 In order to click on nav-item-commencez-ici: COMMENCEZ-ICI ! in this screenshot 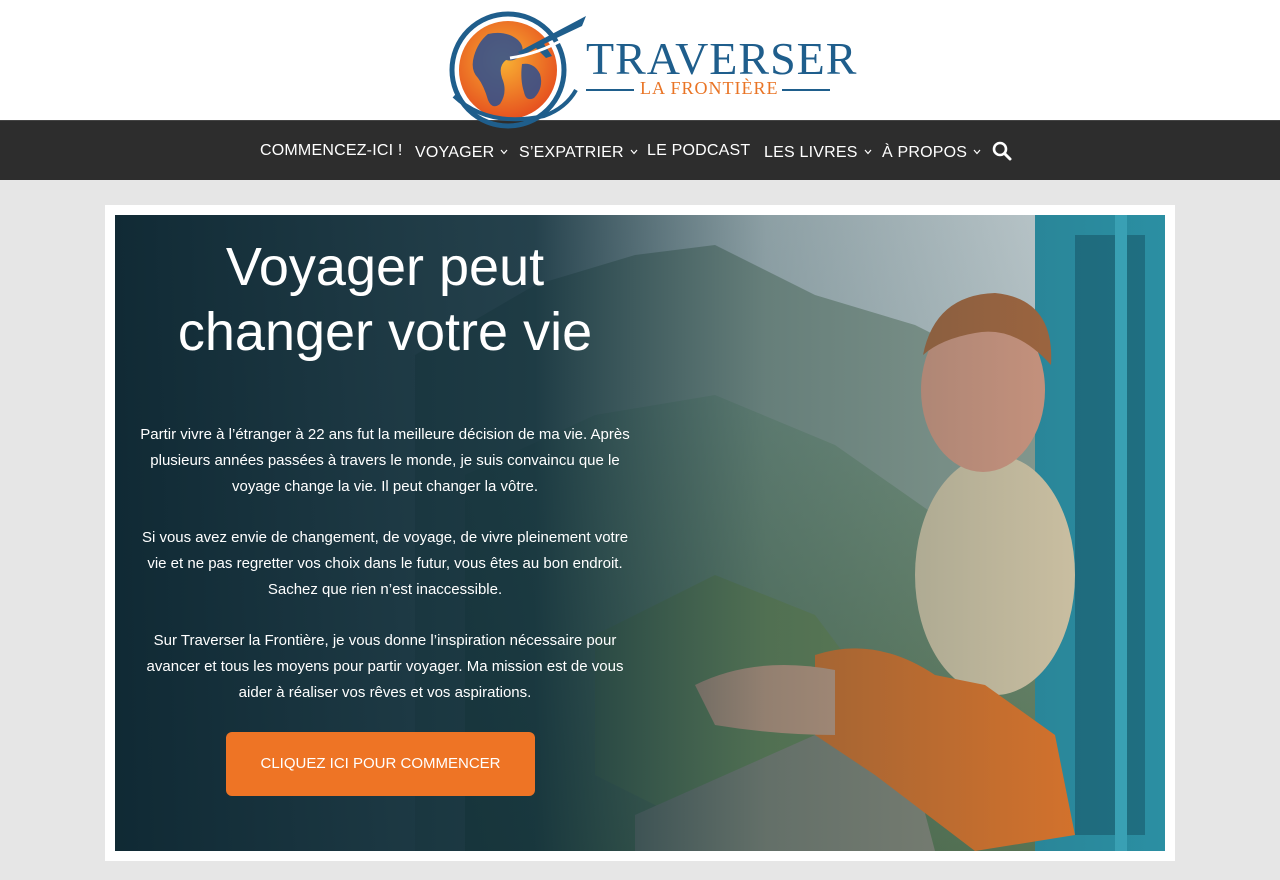, I will do `click(331, 151)`.